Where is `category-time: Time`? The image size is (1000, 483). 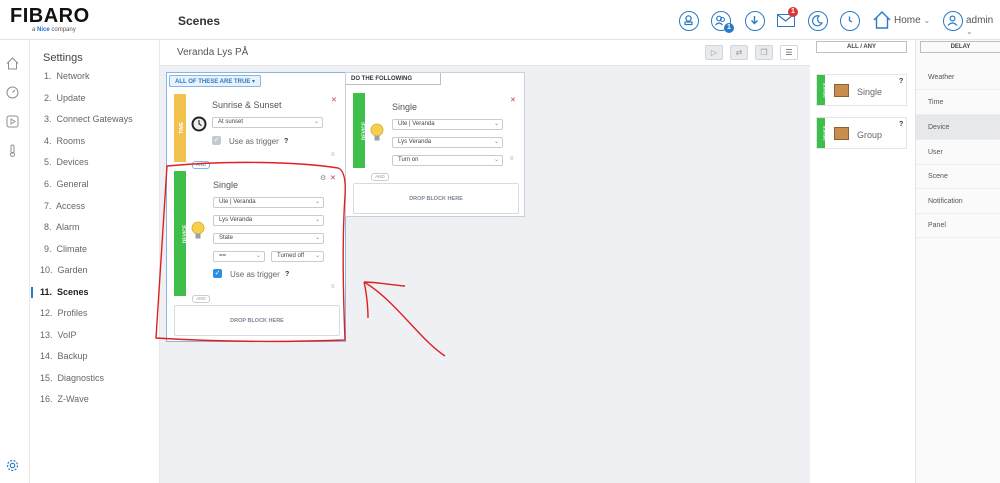 category-time: Time is located at coordinates (958, 102).